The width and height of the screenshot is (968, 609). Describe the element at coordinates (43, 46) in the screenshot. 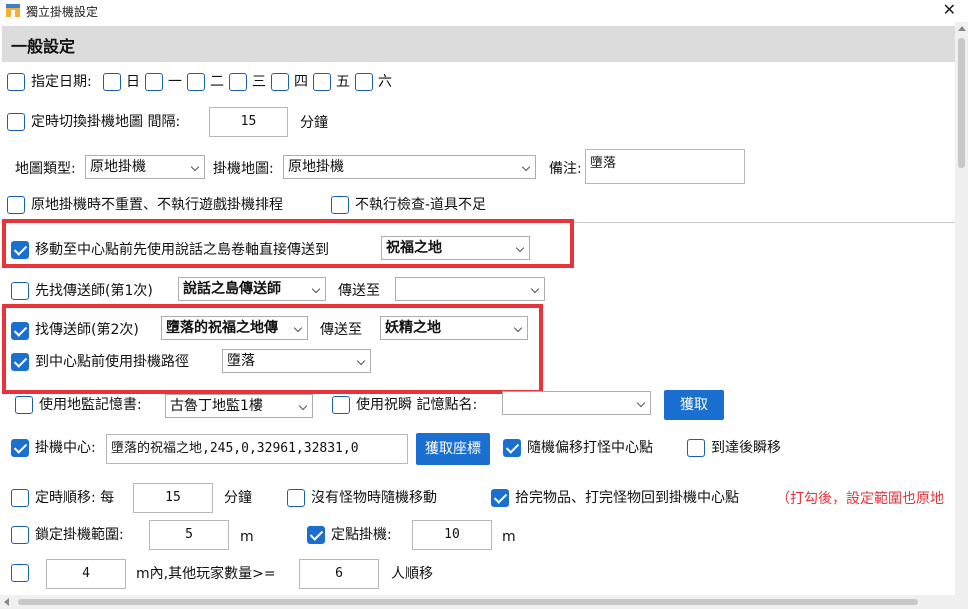

I see `section-title: 一般設定` at that location.